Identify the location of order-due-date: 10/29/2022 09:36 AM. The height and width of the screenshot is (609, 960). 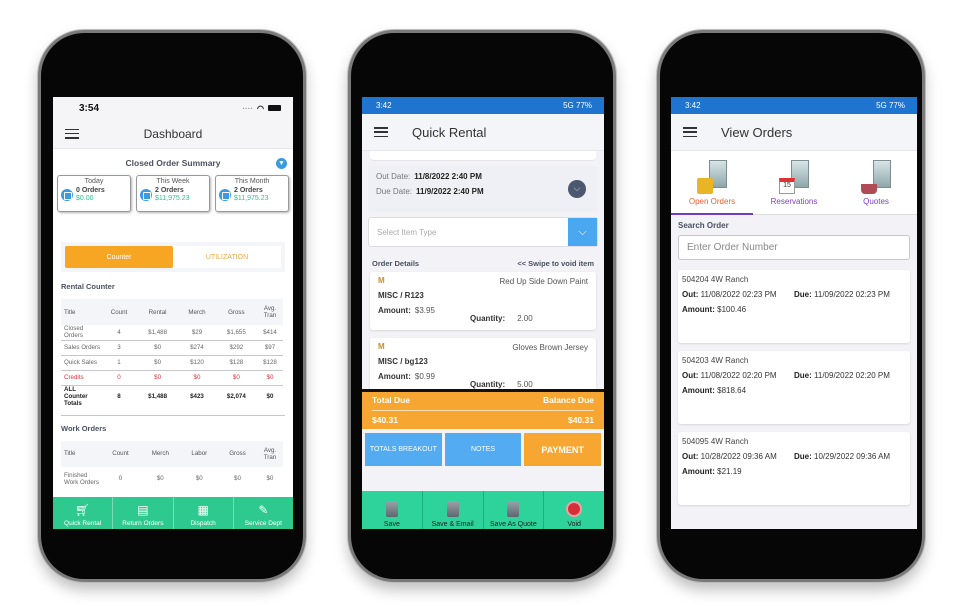
(852, 456).